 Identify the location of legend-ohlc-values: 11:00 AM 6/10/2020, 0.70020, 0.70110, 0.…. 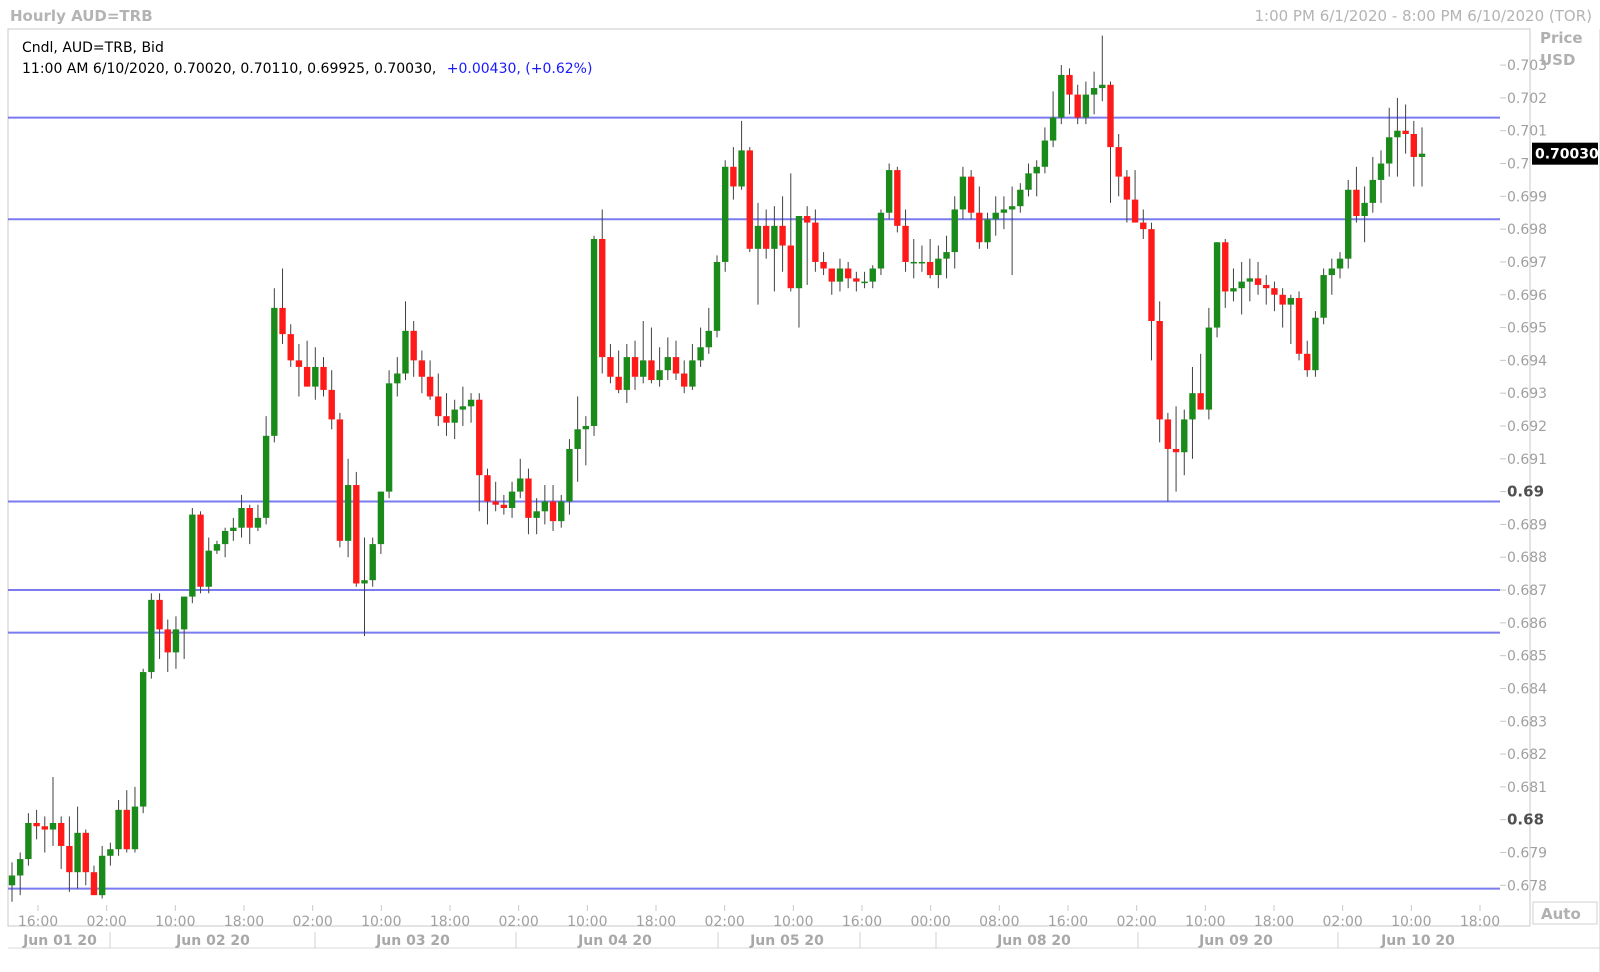
(229, 69).